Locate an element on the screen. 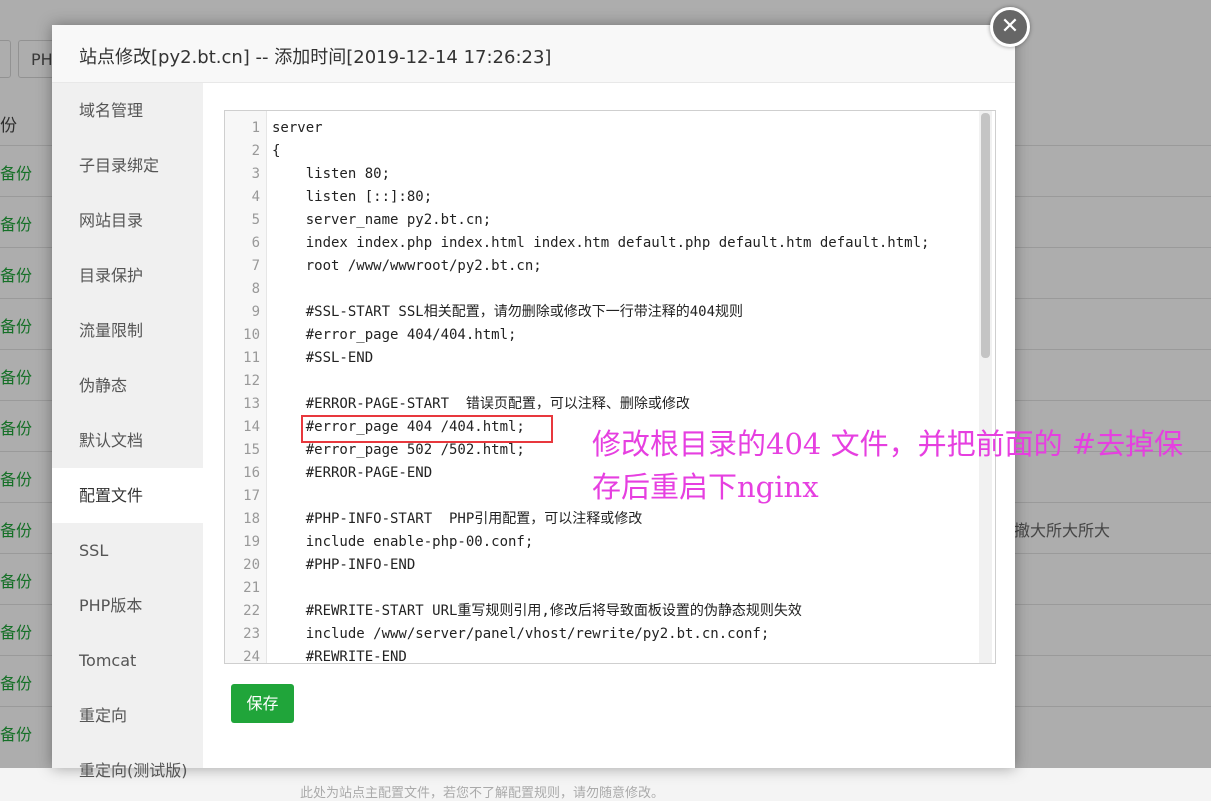  line-number: 21 is located at coordinates (251, 588).